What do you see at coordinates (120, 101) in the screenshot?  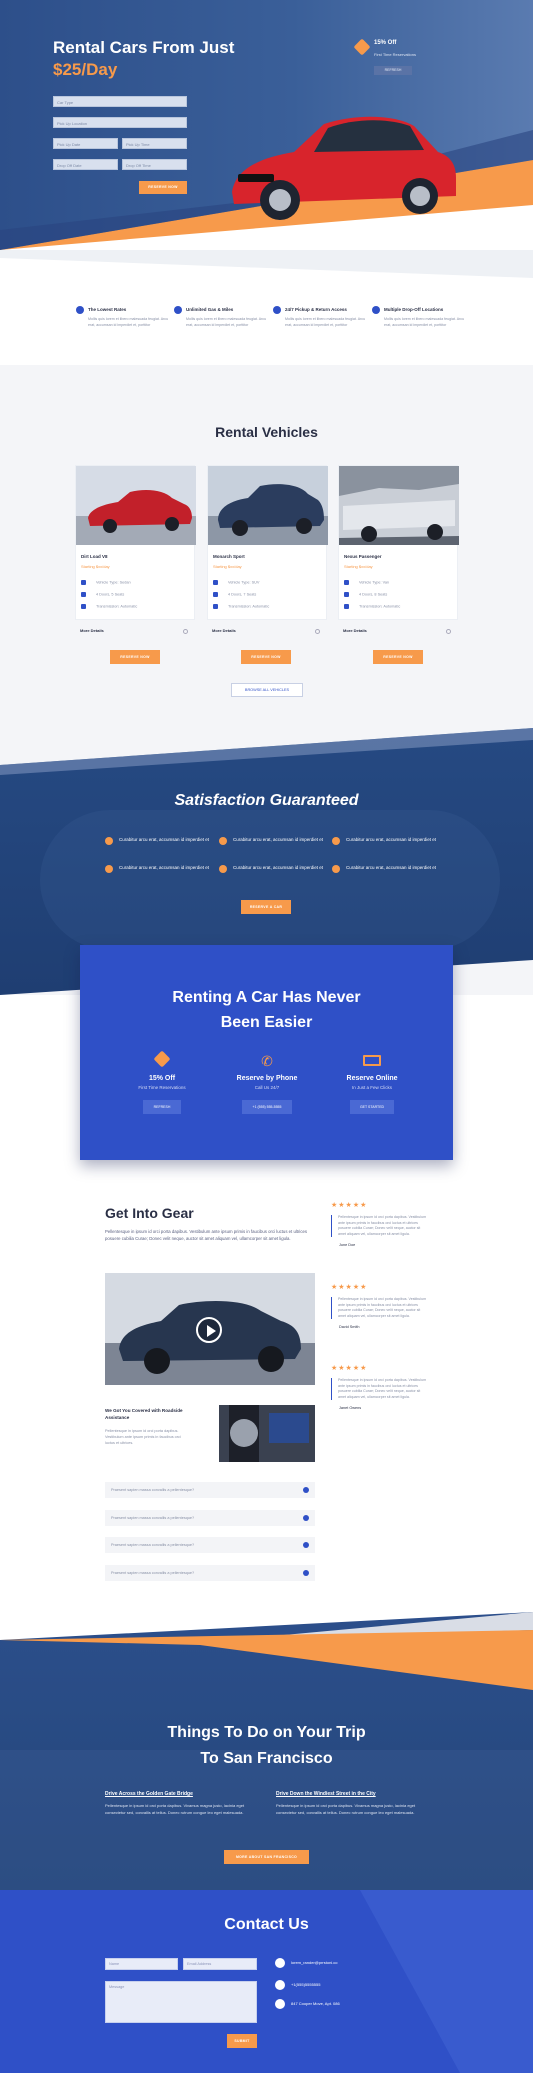 I see `car-type-select: Car Type` at bounding box center [120, 101].